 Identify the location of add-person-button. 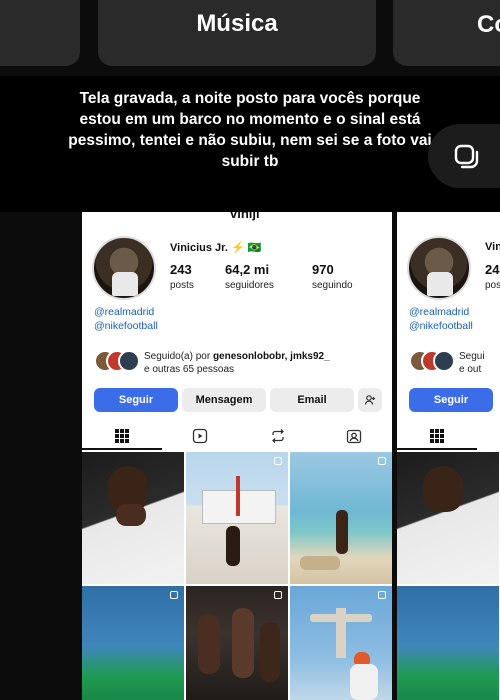
(370, 400).